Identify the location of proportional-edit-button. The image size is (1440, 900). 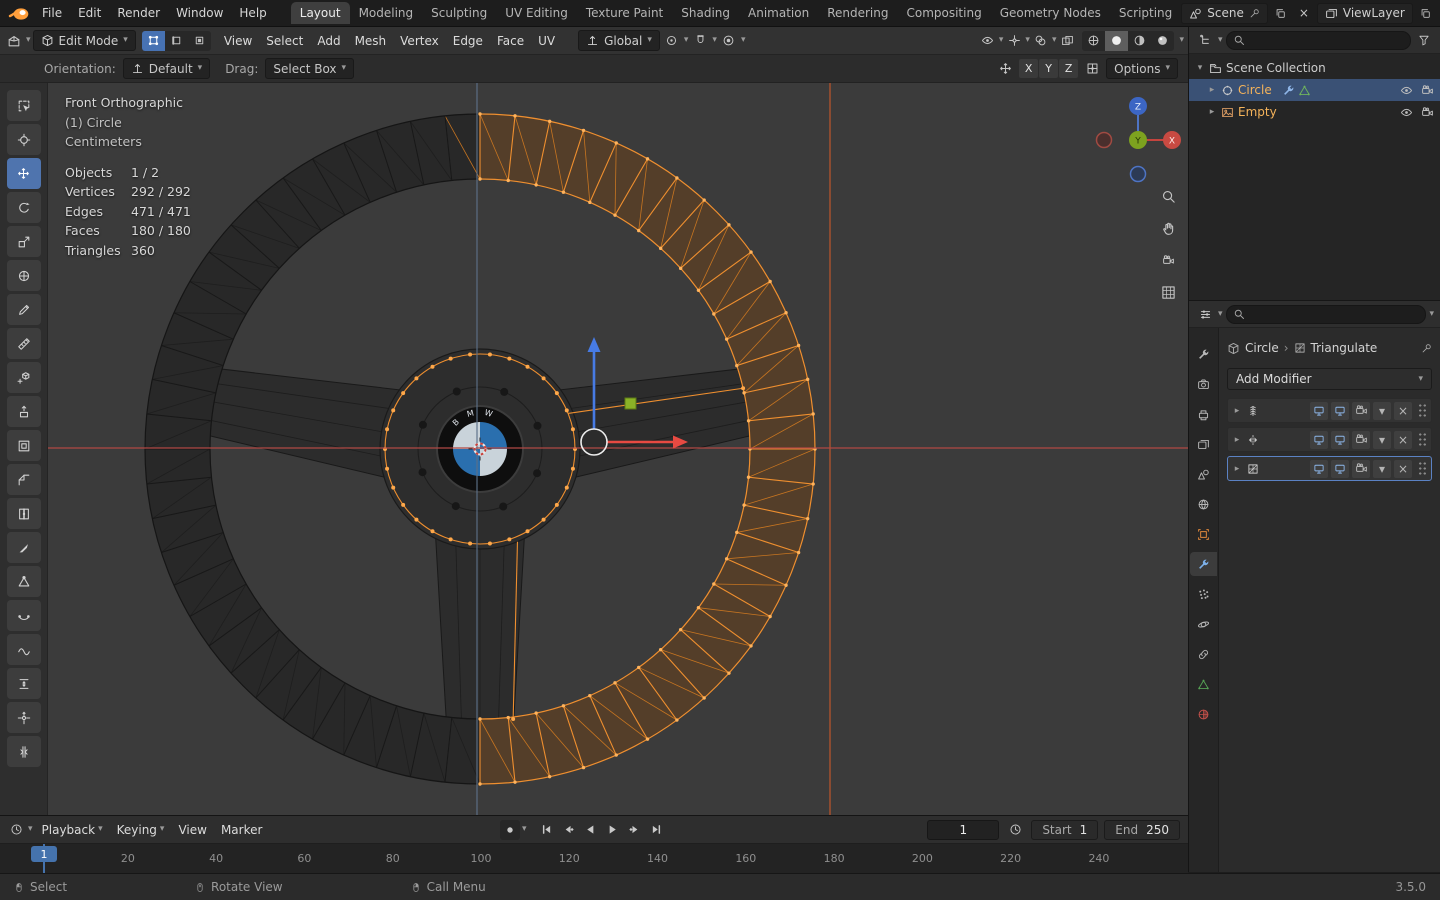
(729, 41).